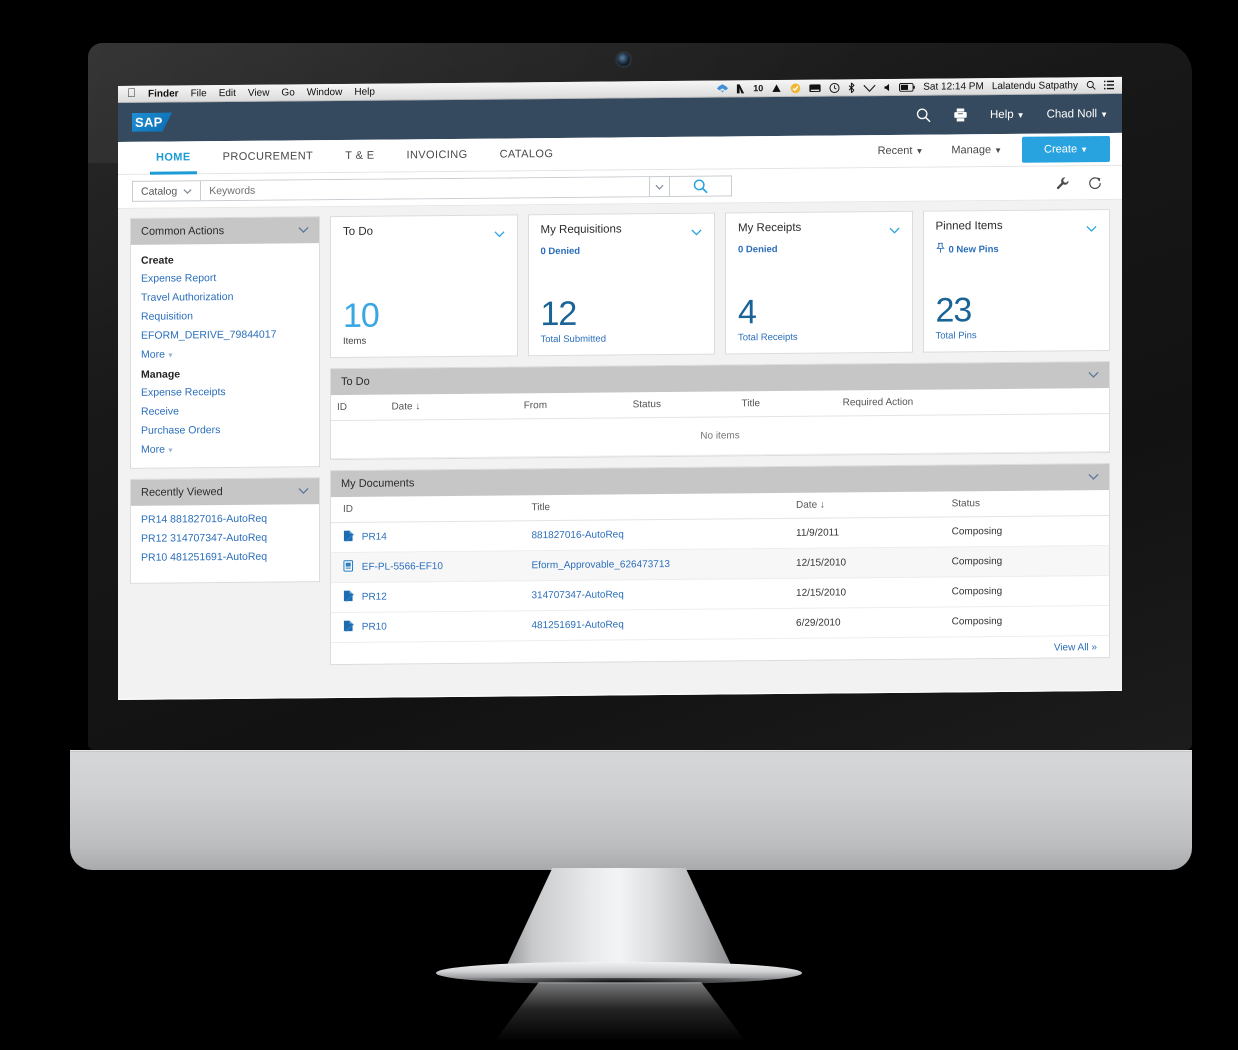 This screenshot has width=1238, height=1050. What do you see at coordinates (1017, 335) in the screenshot?
I see `tile-pinned-items-label: Total Pins` at bounding box center [1017, 335].